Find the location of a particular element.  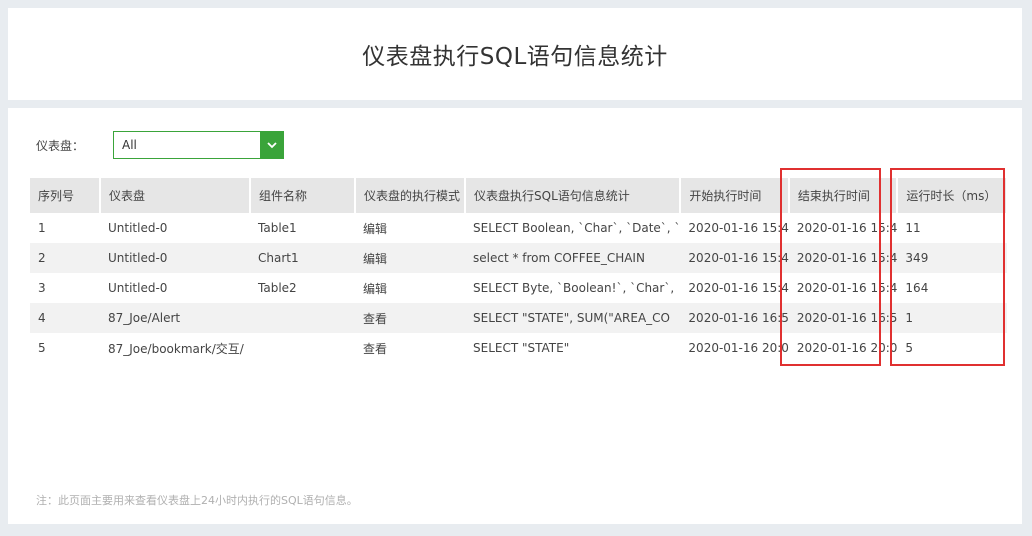

column-header-index: 序列号 is located at coordinates (65, 195).